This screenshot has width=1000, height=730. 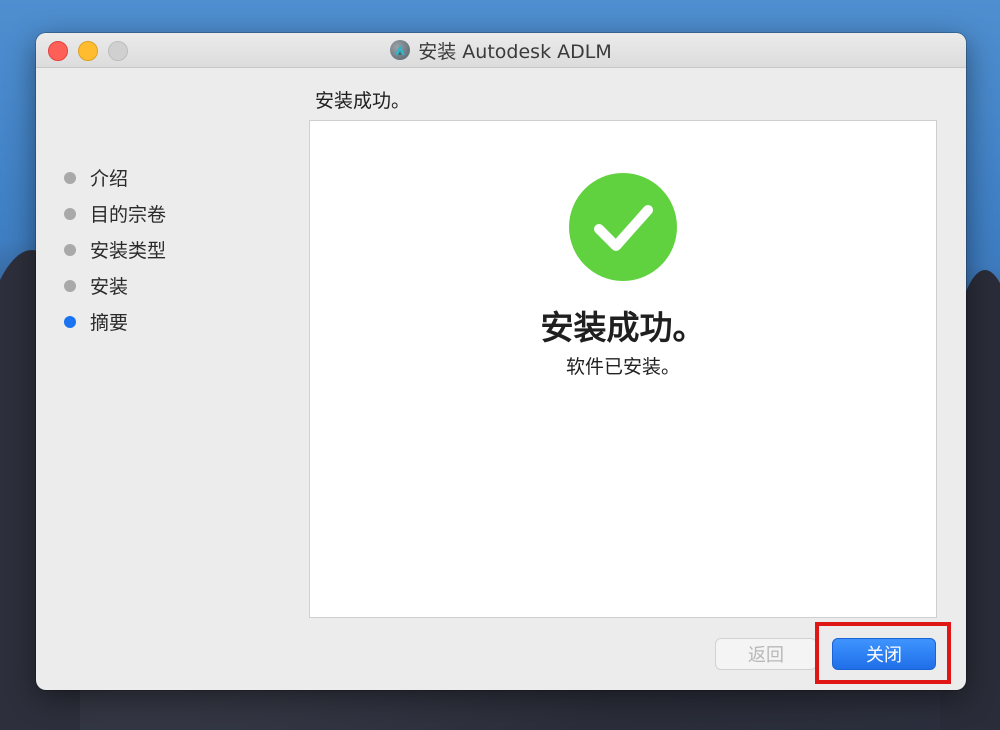 I want to click on success-badge, so click(x=623, y=227).